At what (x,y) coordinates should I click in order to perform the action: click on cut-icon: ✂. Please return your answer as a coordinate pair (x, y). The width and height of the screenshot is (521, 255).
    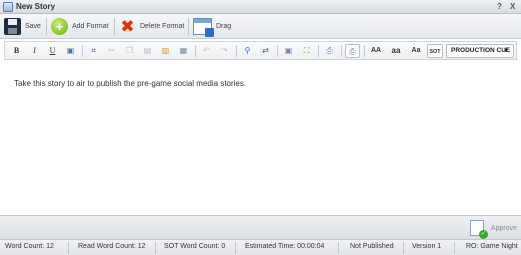
    Looking at the image, I should click on (111, 51).